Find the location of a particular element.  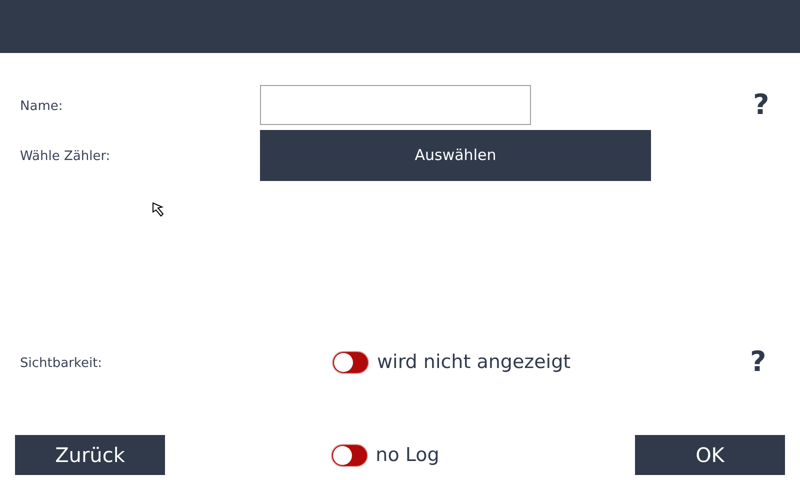

field-label: Sichtbarkeit: is located at coordinates (61, 363).